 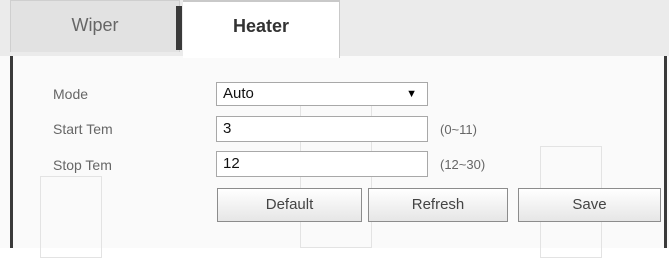 What do you see at coordinates (179, 28) in the screenshot?
I see `tab-divider` at bounding box center [179, 28].